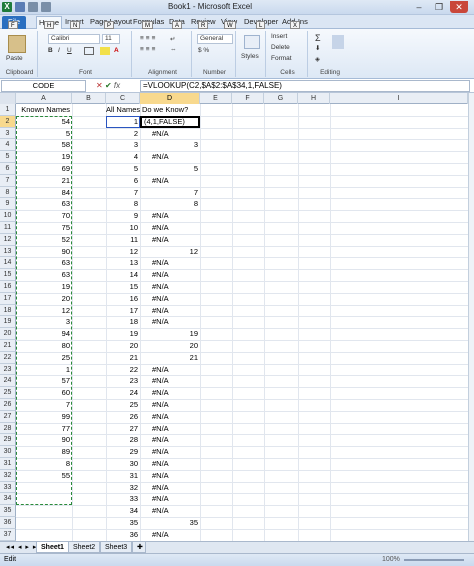 This screenshot has width=474, height=566. What do you see at coordinates (123, 393) in the screenshot?
I see `cell-c: 24` at bounding box center [123, 393].